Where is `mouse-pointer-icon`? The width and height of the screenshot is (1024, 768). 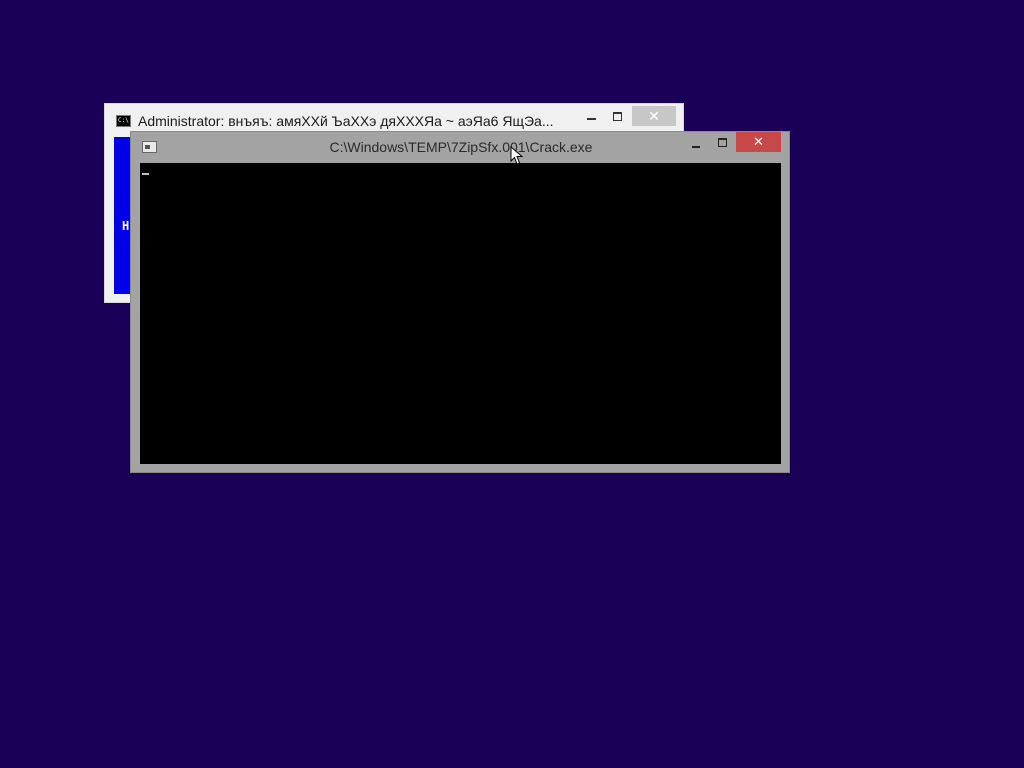 mouse-pointer-icon is located at coordinates (517, 155).